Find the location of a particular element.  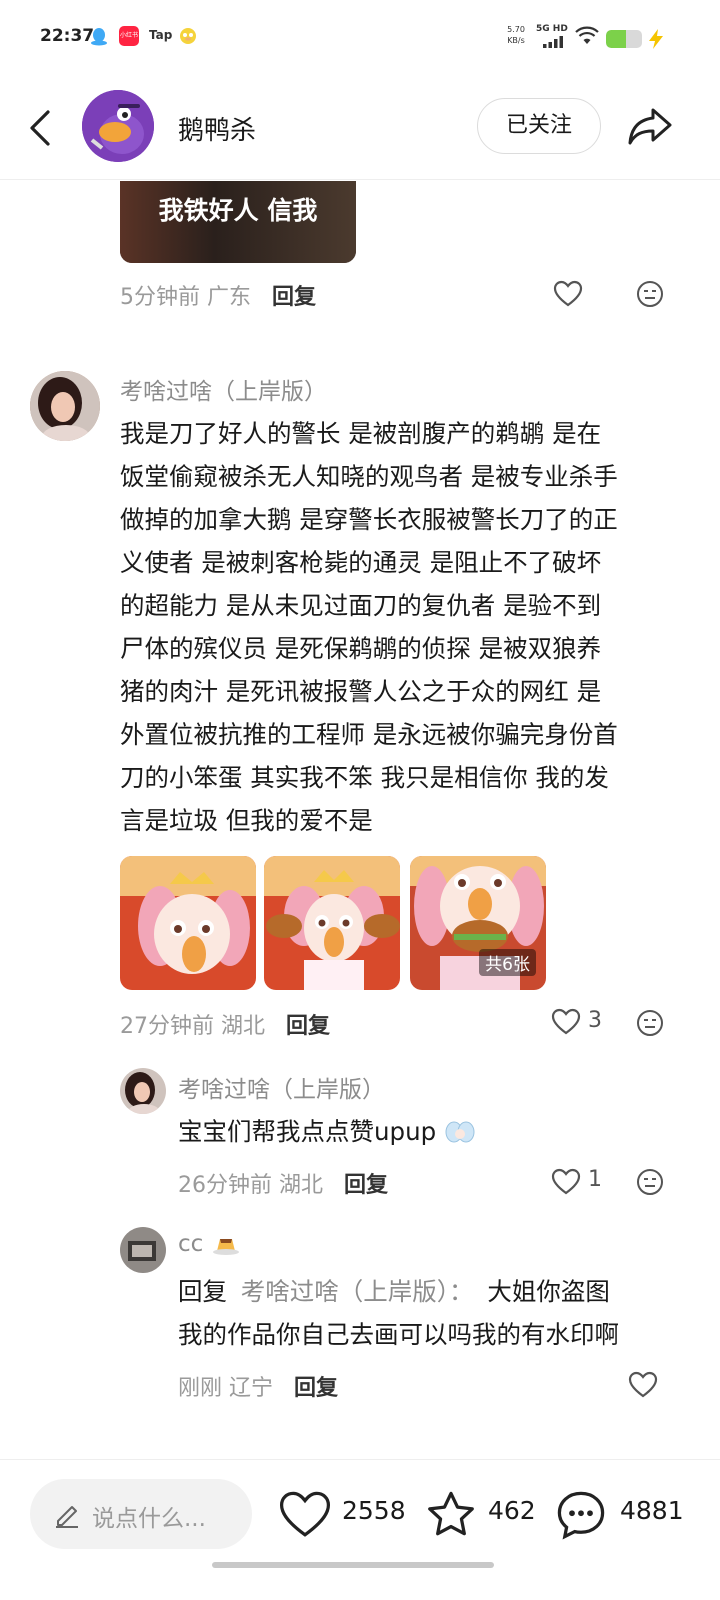

image-caption: 我铁好人 信我 is located at coordinates (238, 210).